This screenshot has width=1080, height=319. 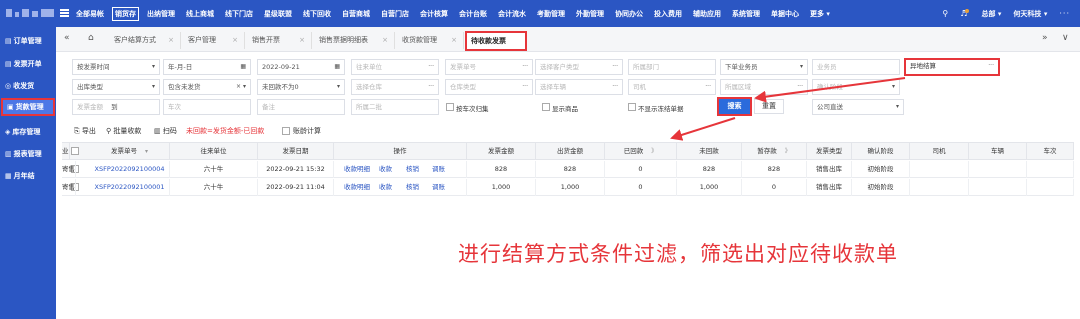 I want to click on column-header: 未回款, so click(x=709, y=151).